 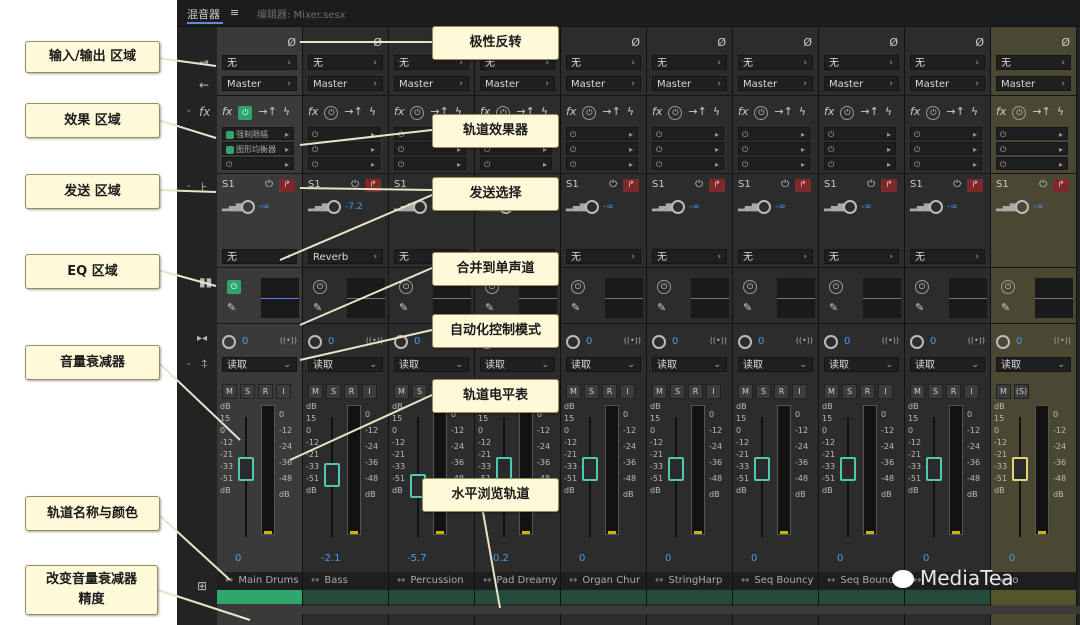 I want to click on callout-fx: 效果 区域, so click(x=92, y=120).